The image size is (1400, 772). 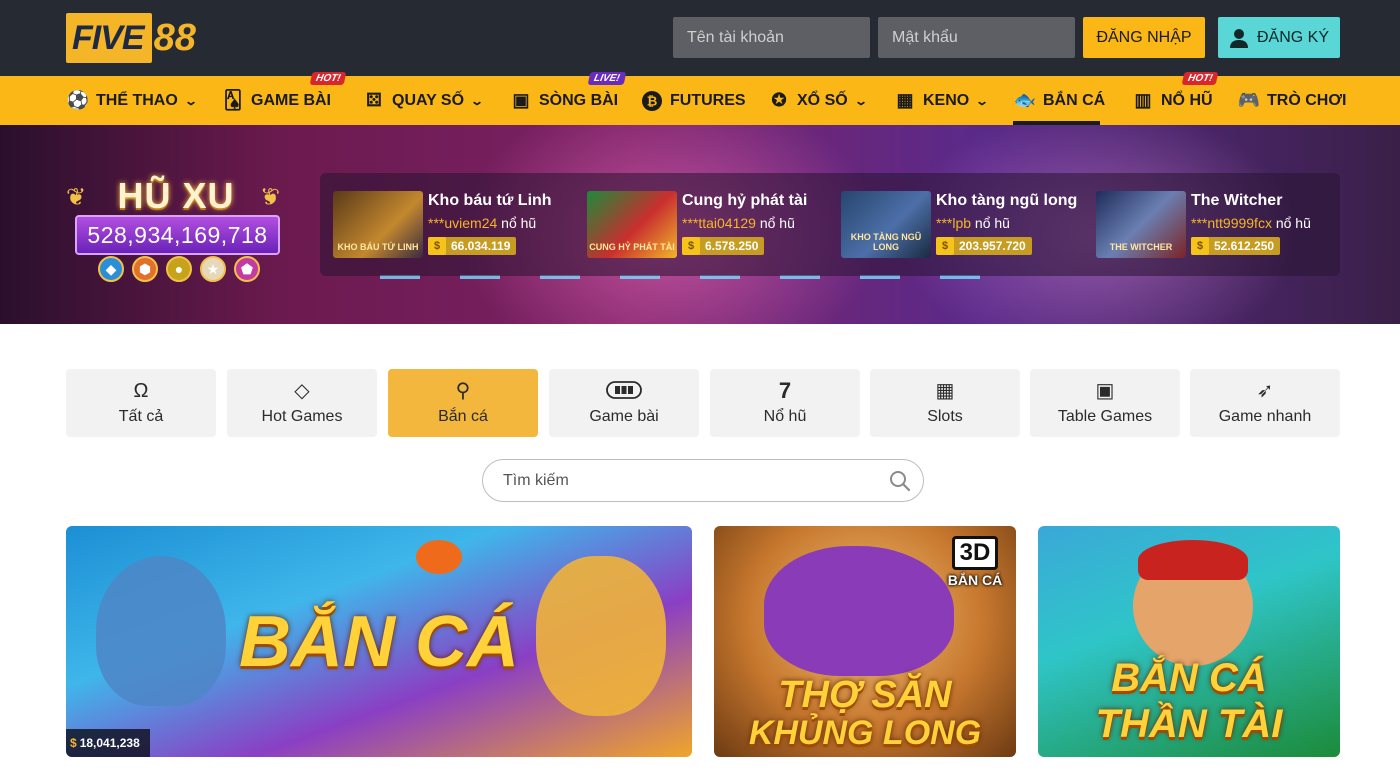 What do you see at coordinates (111, 269) in the screenshot?
I see `blue-gem-icon: ◆` at bounding box center [111, 269].